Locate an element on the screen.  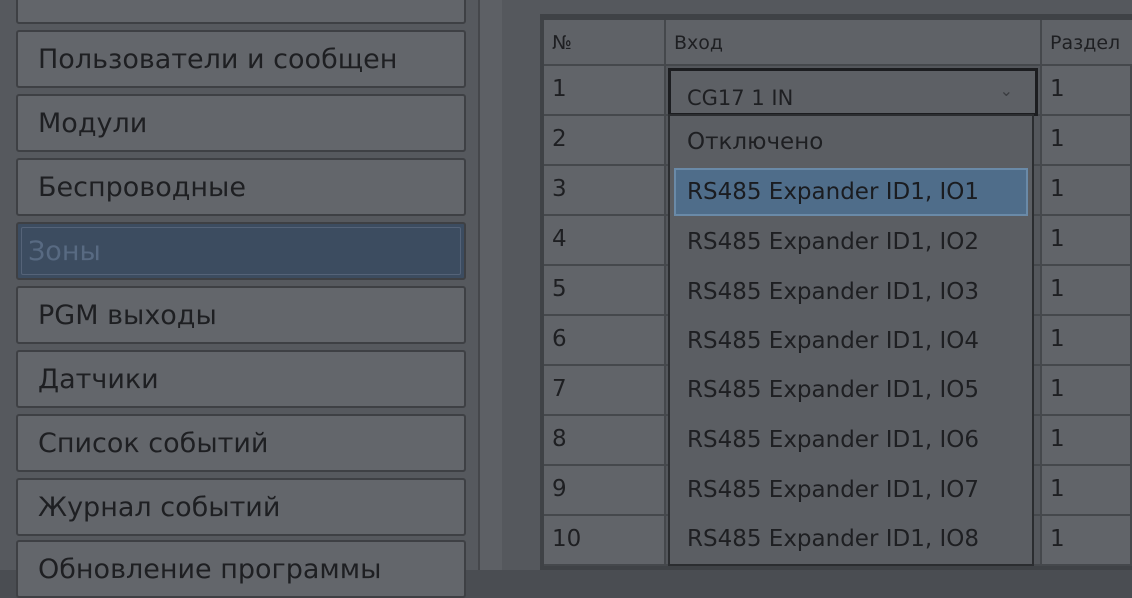
column-header-section: Раздел is located at coordinates (1087, 43).